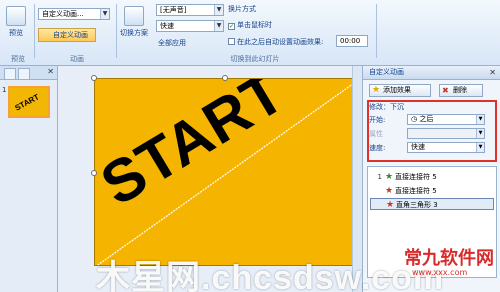  Describe the element at coordinates (24, 73) in the screenshot. I see `tab-outline` at that location.